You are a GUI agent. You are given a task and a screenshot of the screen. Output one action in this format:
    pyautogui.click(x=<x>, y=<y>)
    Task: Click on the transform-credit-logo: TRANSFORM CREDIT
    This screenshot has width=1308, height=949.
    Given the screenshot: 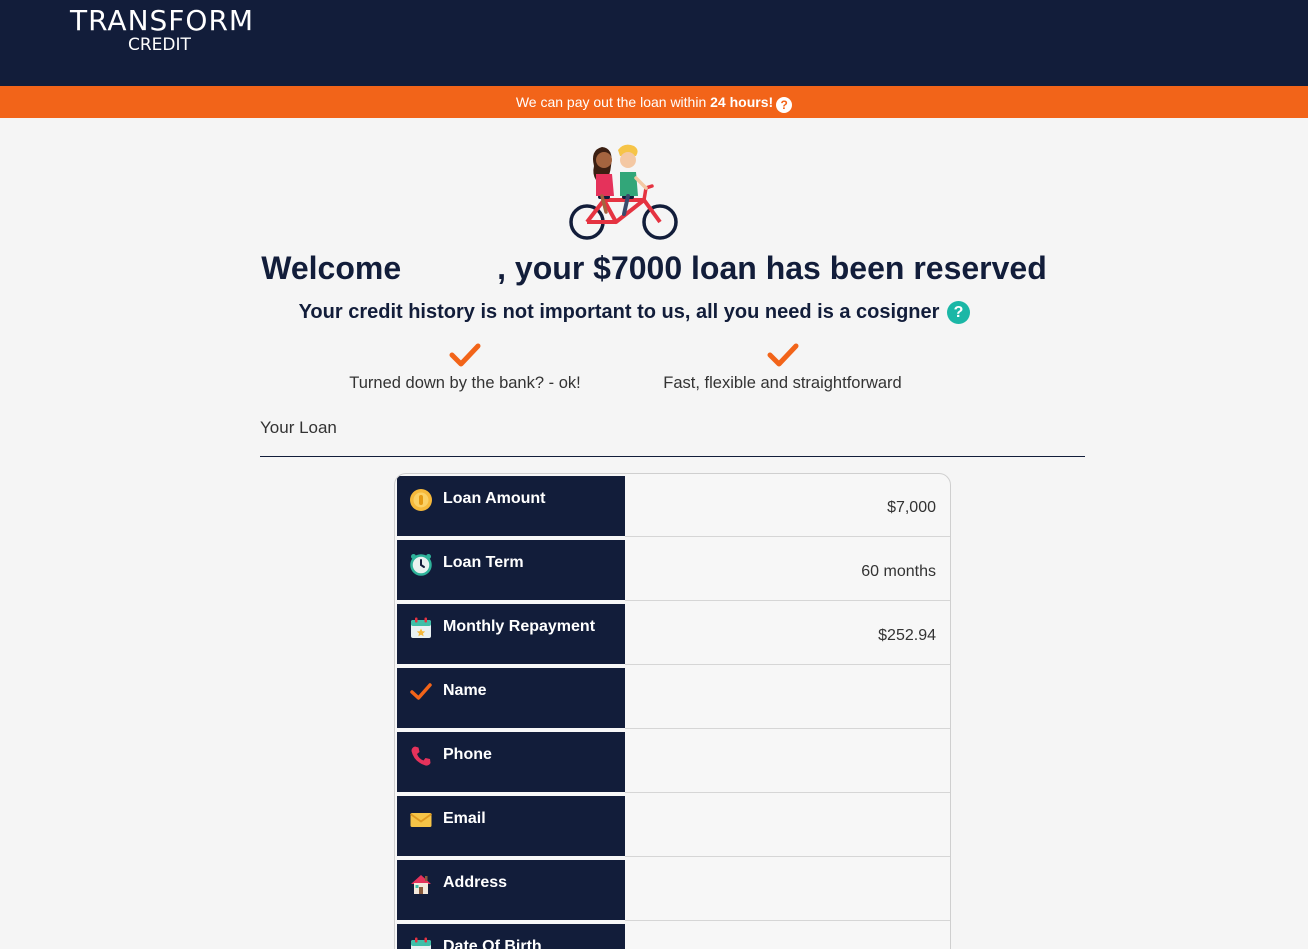 What is the action you would take?
    pyautogui.click(x=170, y=33)
    